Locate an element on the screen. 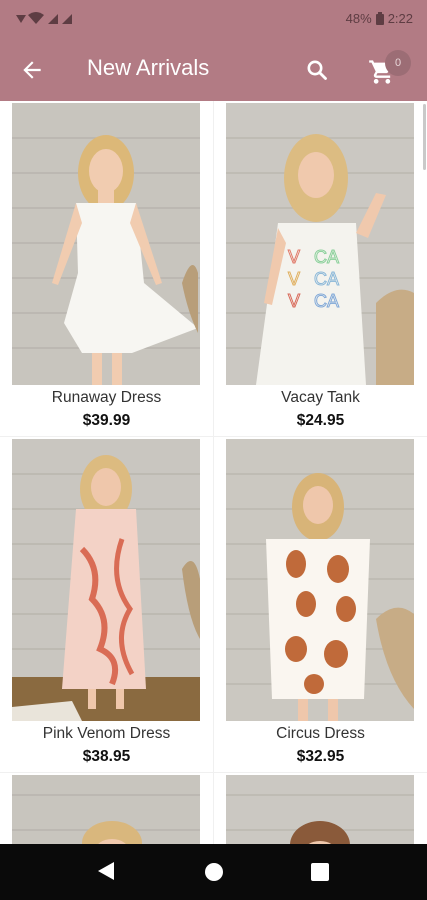  nav-recents-icon is located at coordinates (320, 872).